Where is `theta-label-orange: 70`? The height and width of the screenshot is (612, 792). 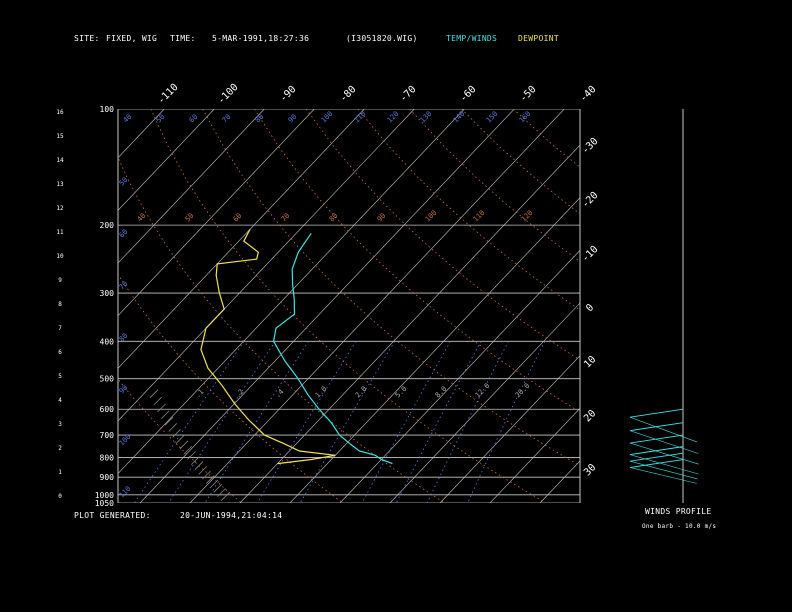 theta-label-orange: 70 is located at coordinates (286, 218).